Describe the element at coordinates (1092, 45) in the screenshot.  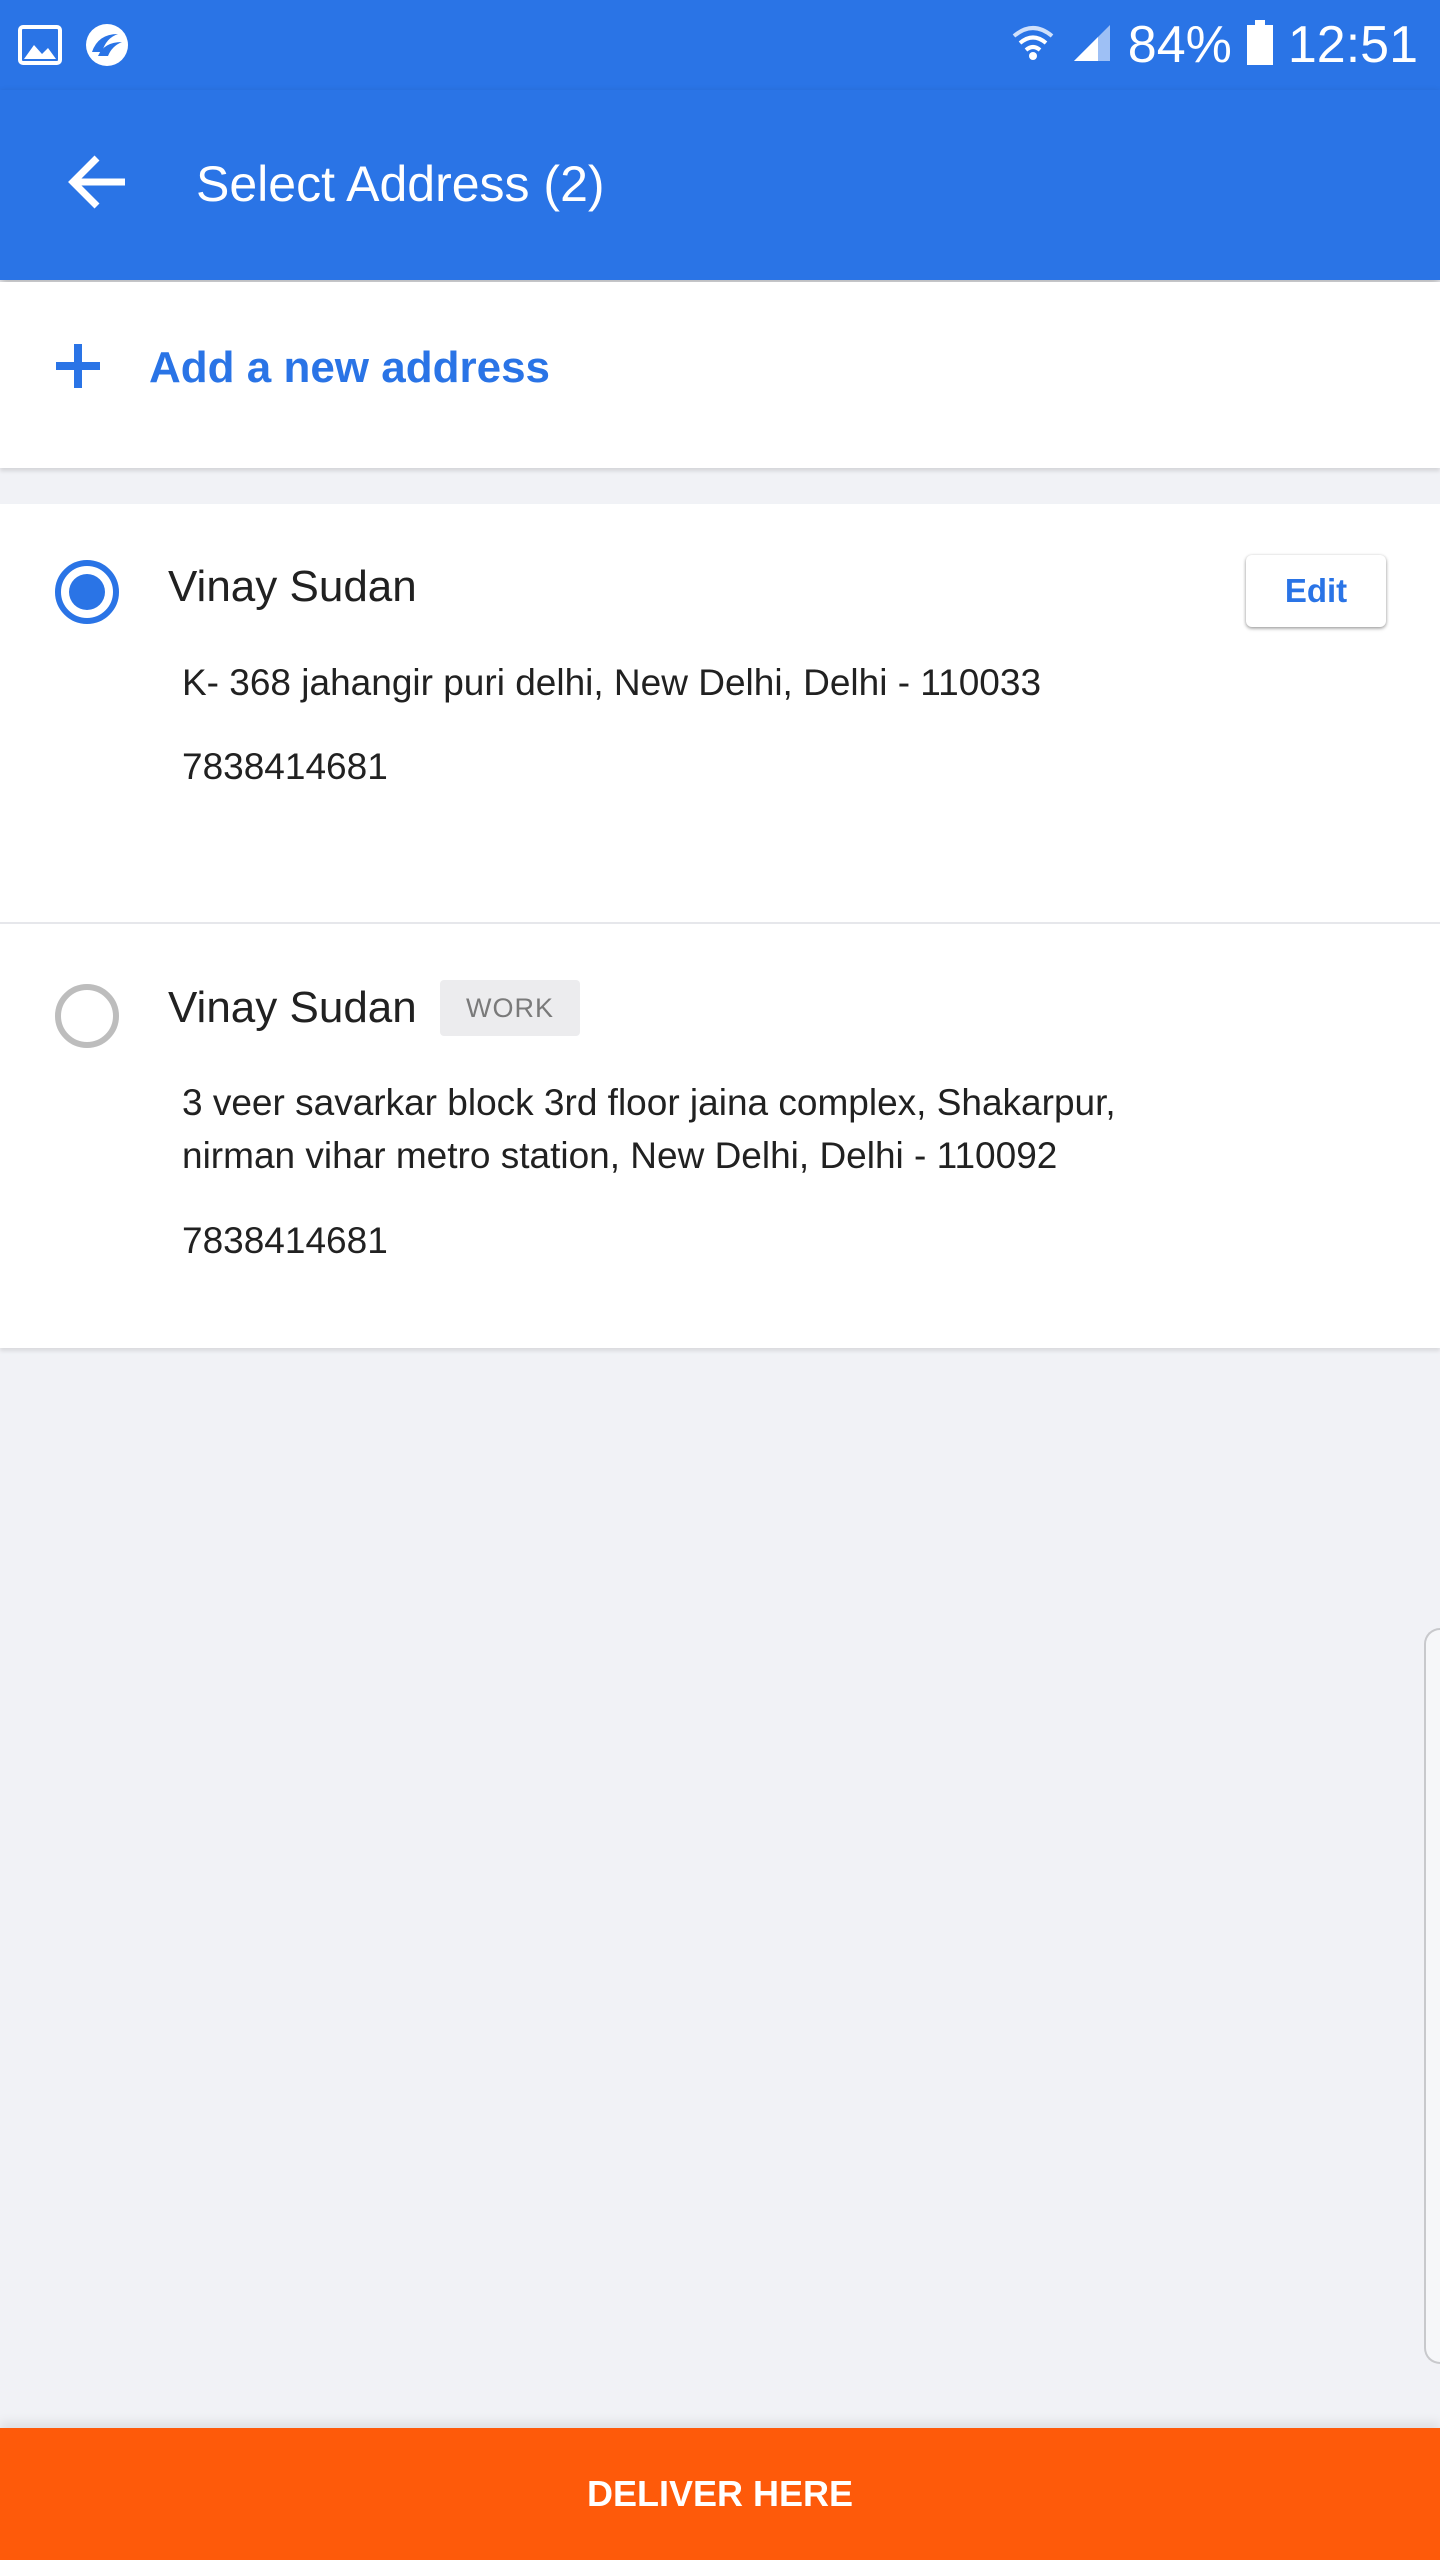
I see `signal-icon` at that location.